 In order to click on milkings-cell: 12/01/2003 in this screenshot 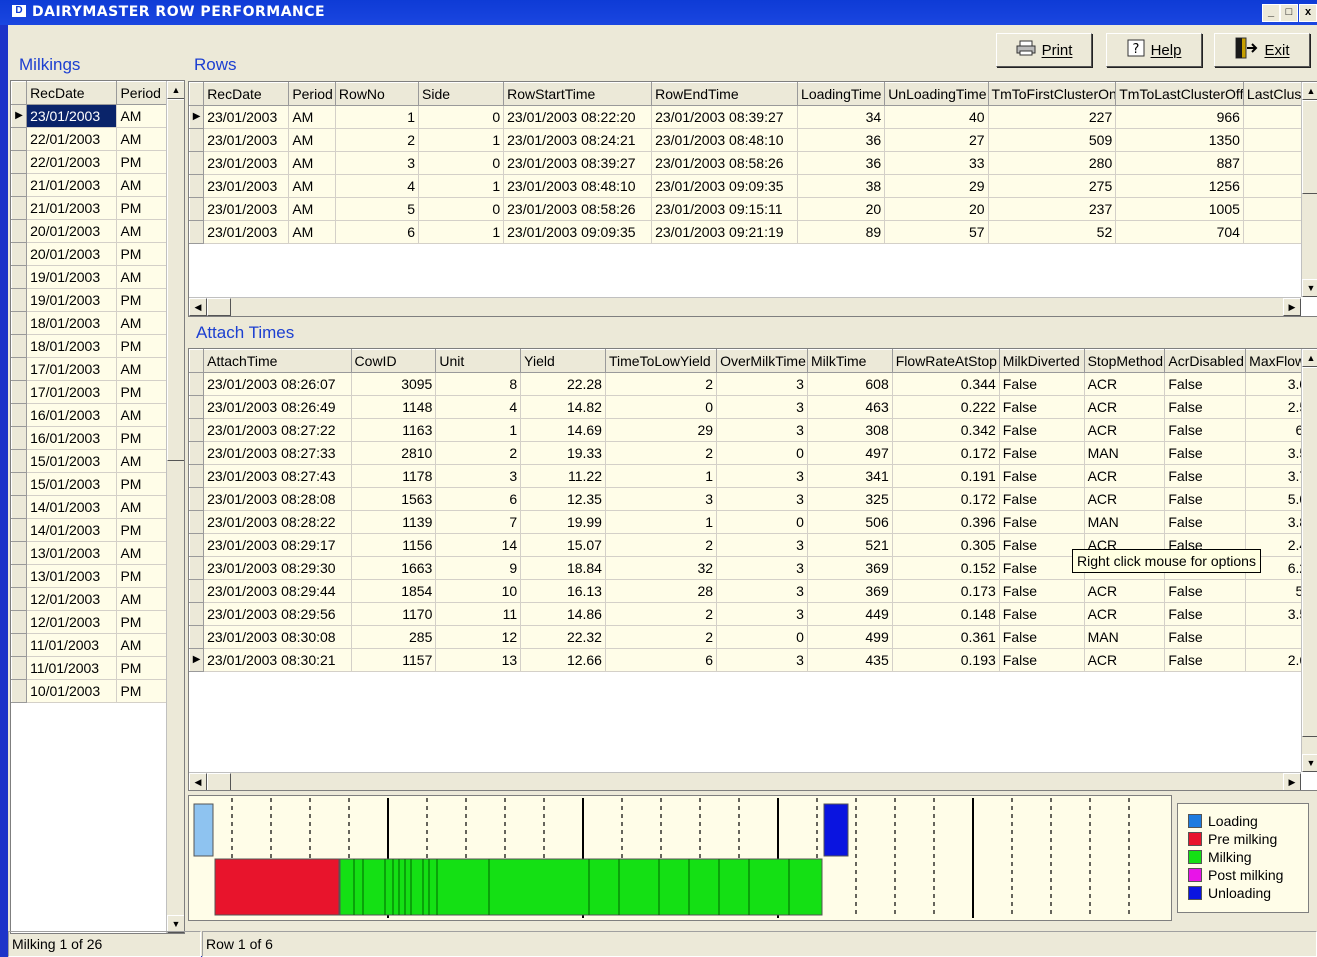, I will do `click(72, 622)`.